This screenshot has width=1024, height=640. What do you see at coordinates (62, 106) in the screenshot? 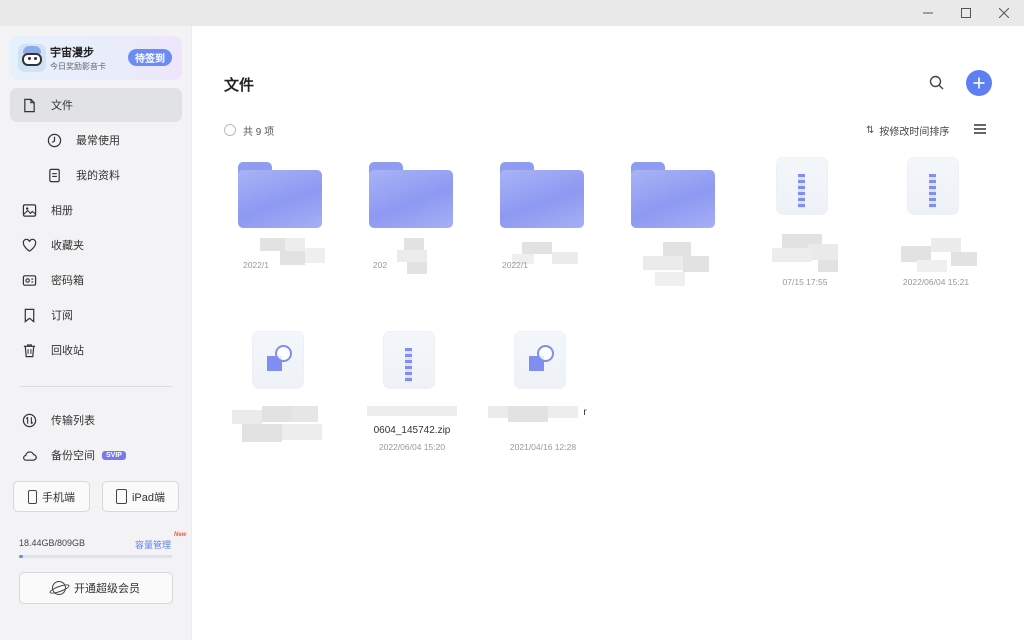
I see `sidebar-item-label: 文件` at bounding box center [62, 106].